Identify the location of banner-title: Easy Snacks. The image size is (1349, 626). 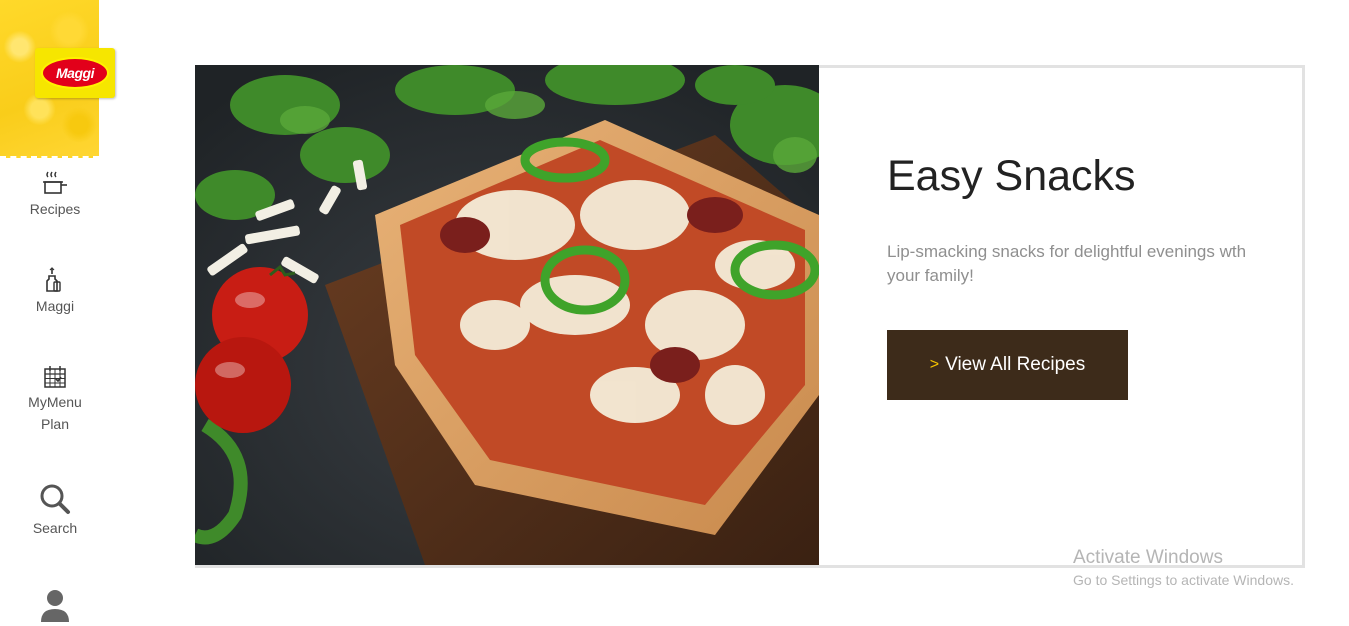
(1011, 176).